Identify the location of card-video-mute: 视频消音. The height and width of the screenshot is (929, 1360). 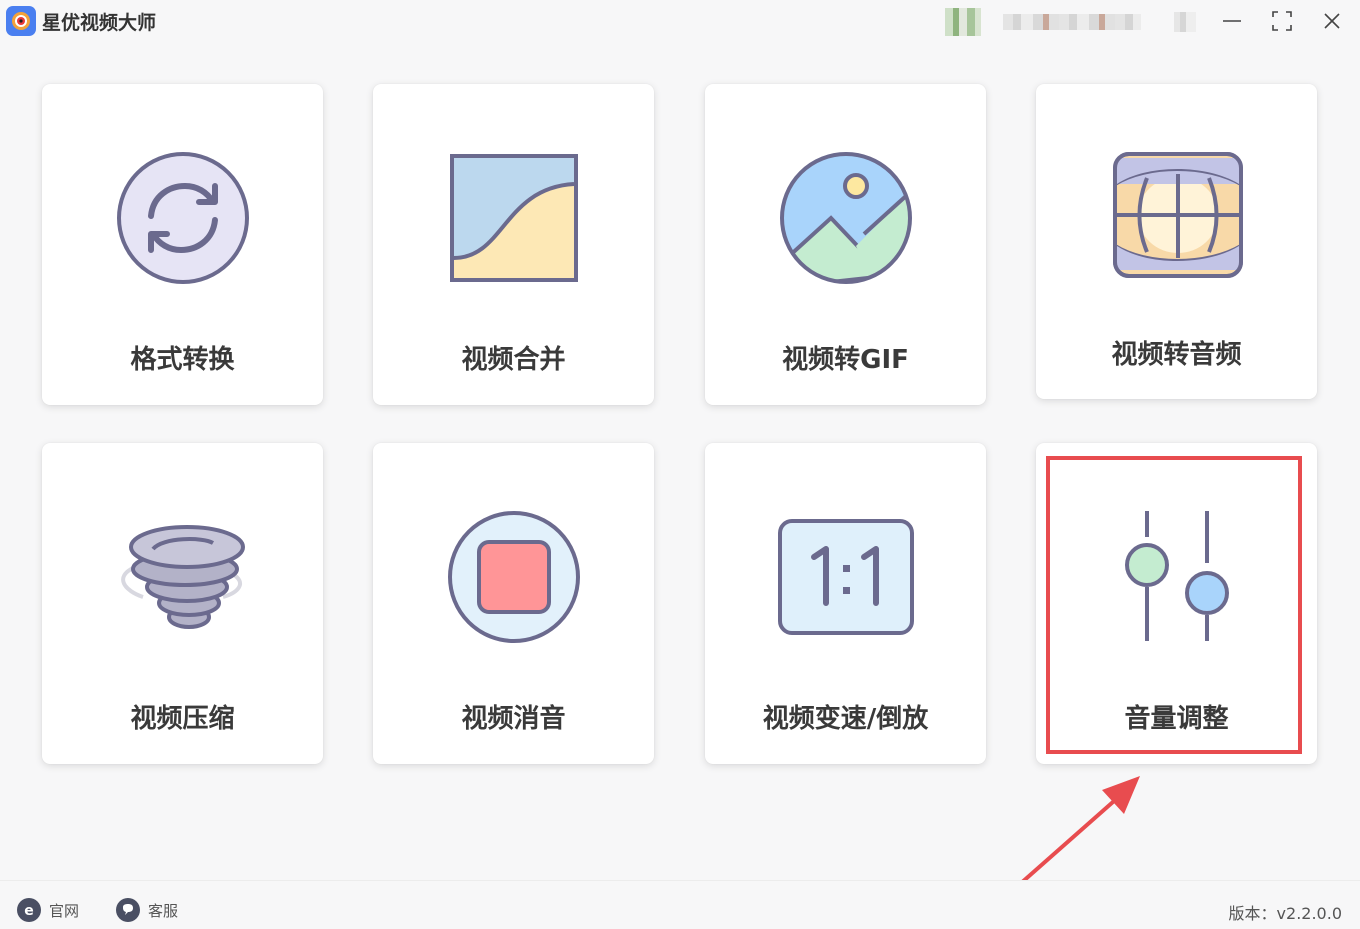
(513, 603).